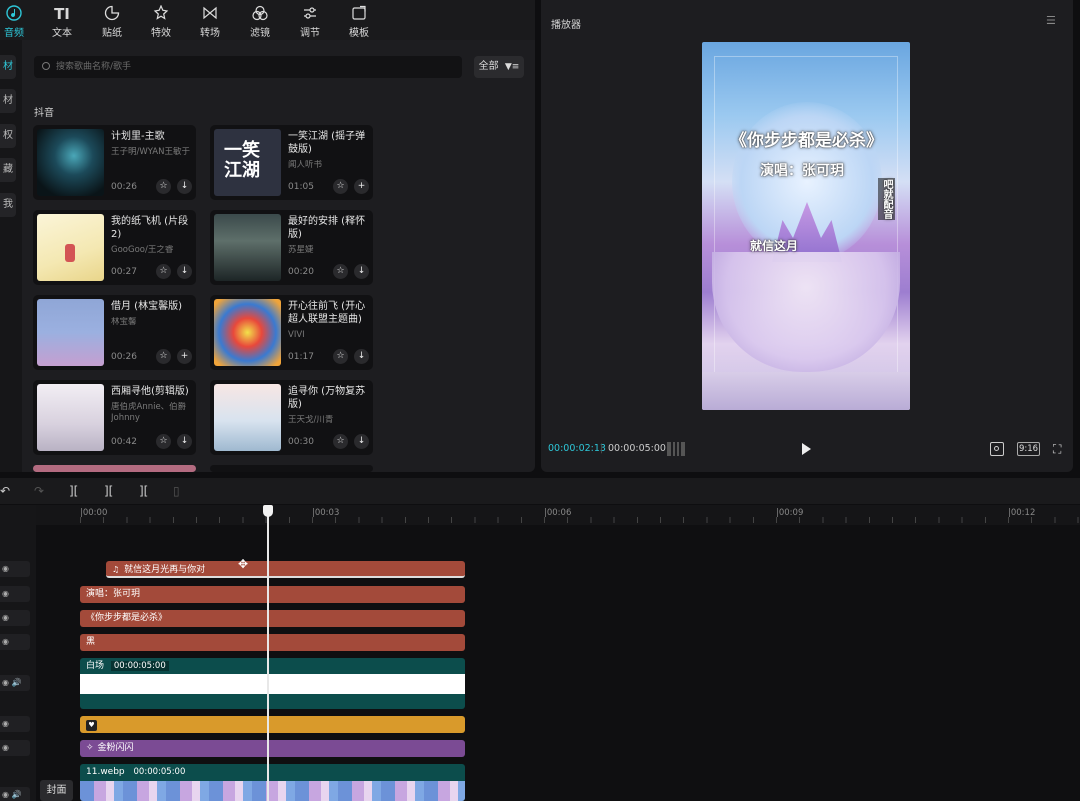 This screenshot has width=1080, height=801. Describe the element at coordinates (112, 22) in the screenshot. I see `tool-sticker: 贴纸` at that location.